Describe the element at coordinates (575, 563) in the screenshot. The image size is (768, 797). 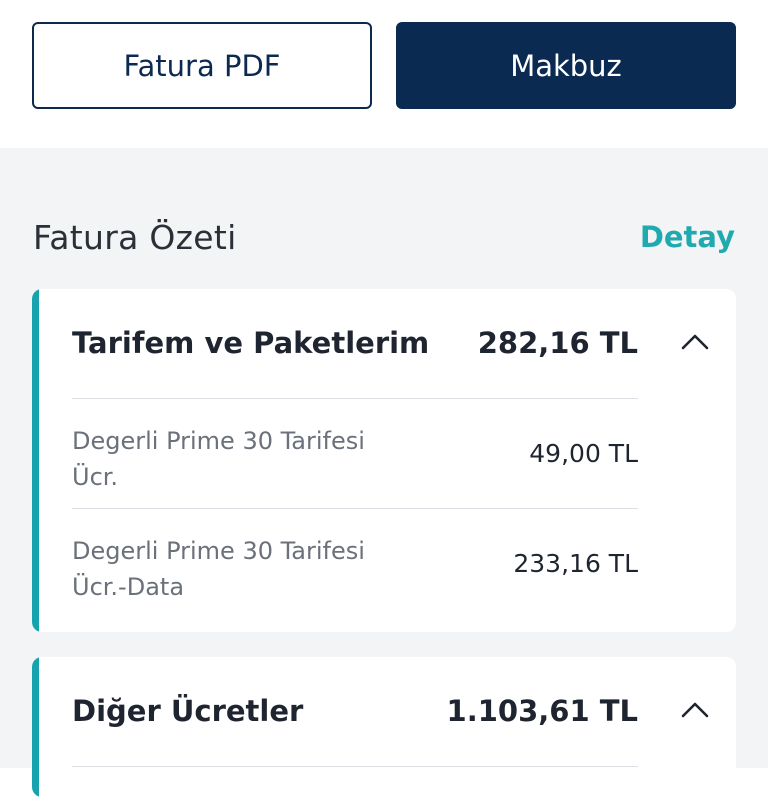
I see `line-item-amount: 233,16 TL` at that location.